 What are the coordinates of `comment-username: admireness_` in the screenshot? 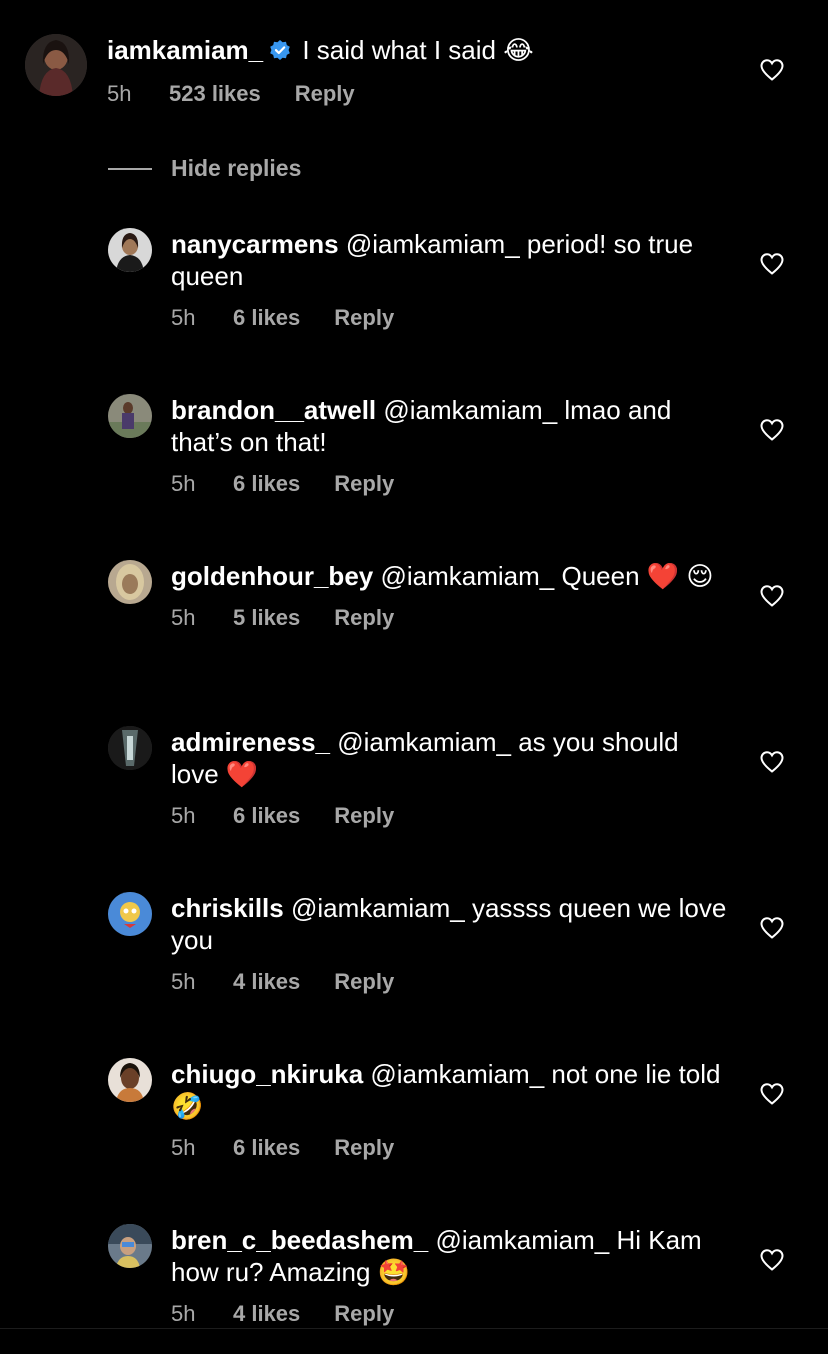 It's located at (250, 742).